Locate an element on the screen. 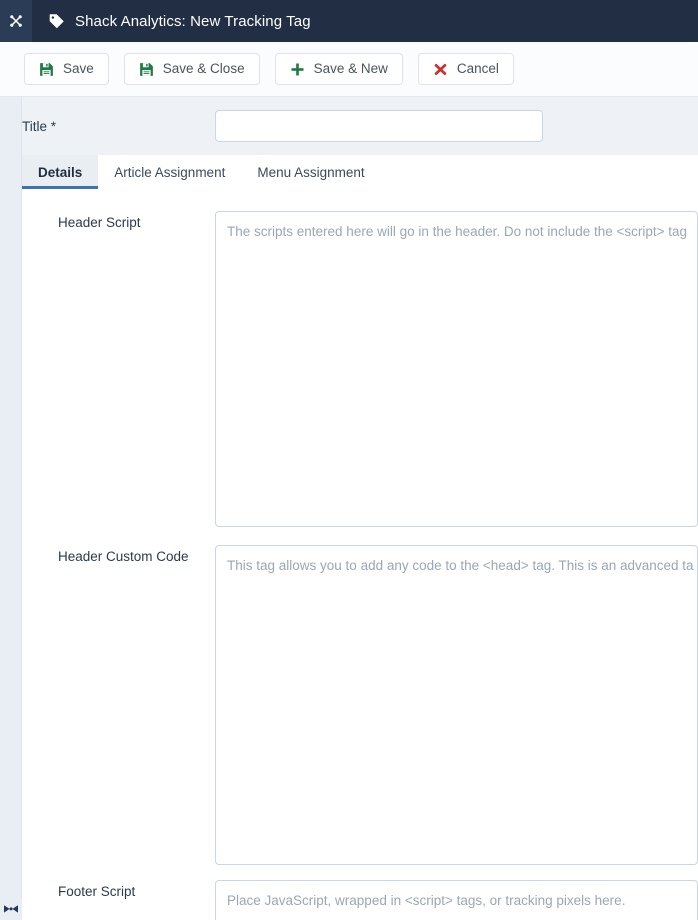  sidebar-bottom-icon-button is located at coordinates (11, 909).